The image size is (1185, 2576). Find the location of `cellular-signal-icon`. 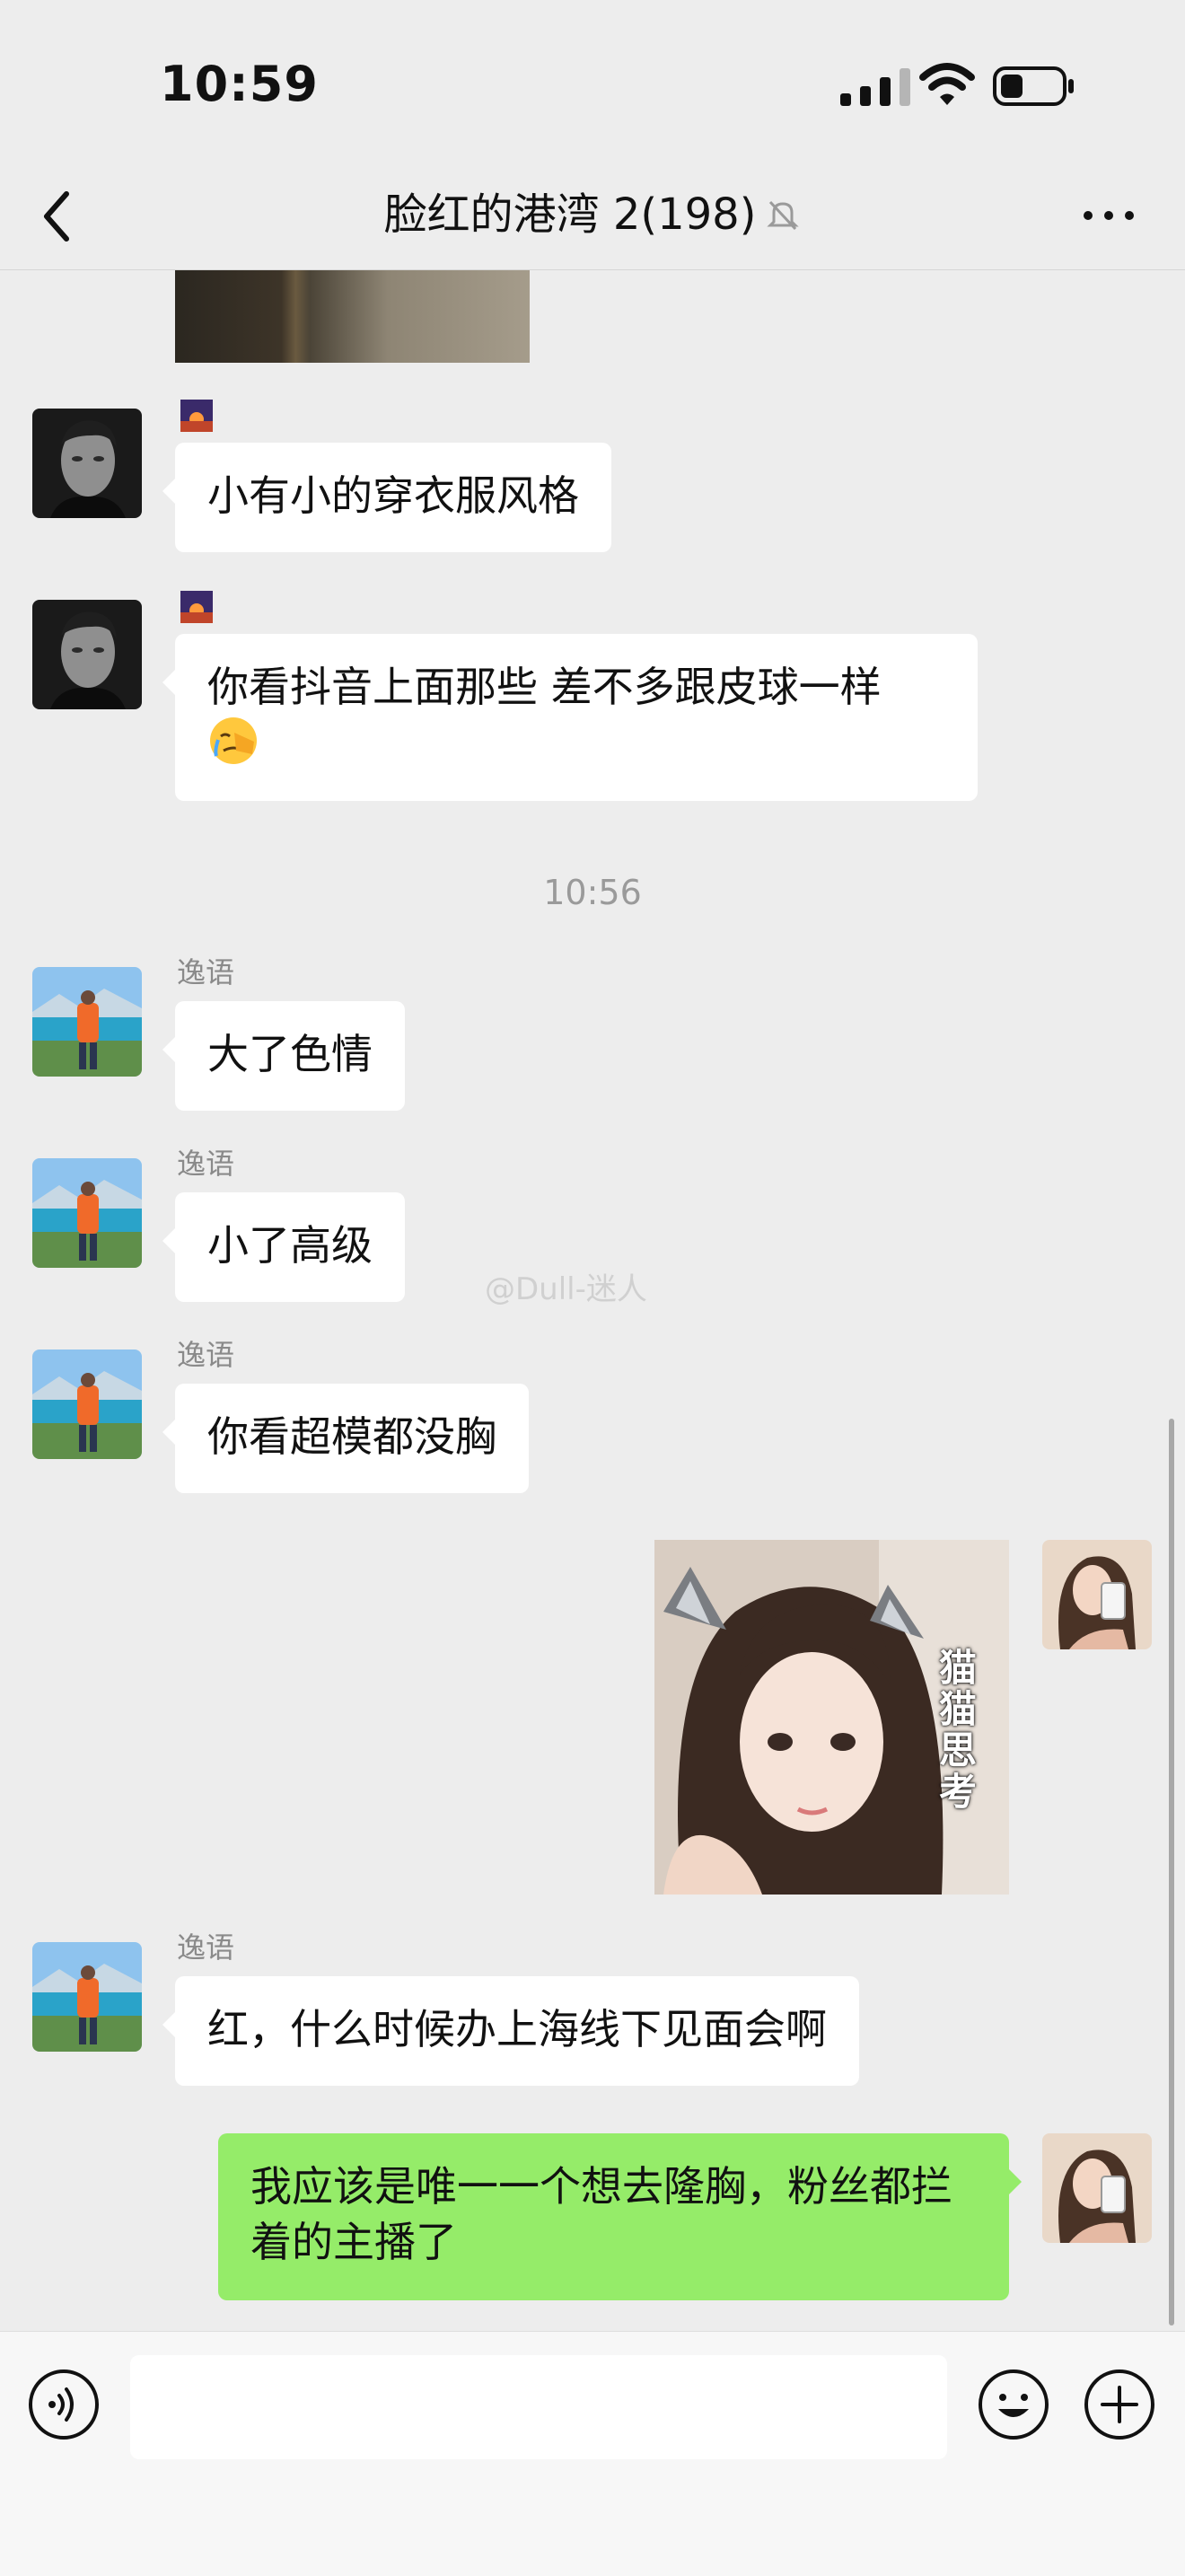

cellular-signal-icon is located at coordinates (875, 87).